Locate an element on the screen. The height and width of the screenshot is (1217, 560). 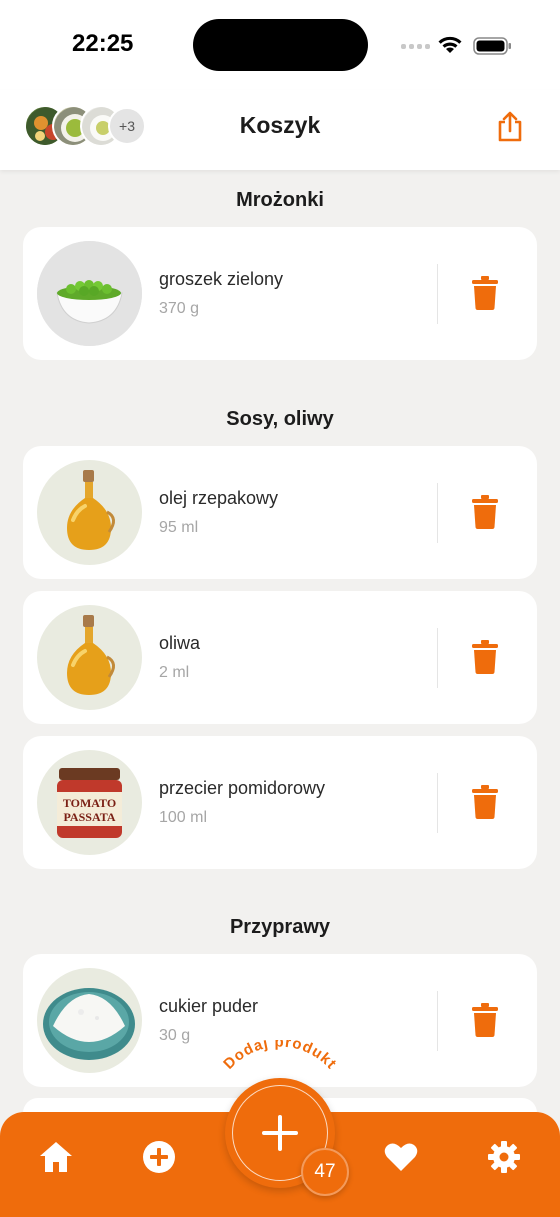
page-title: Koszyk is located at coordinates (280, 125).